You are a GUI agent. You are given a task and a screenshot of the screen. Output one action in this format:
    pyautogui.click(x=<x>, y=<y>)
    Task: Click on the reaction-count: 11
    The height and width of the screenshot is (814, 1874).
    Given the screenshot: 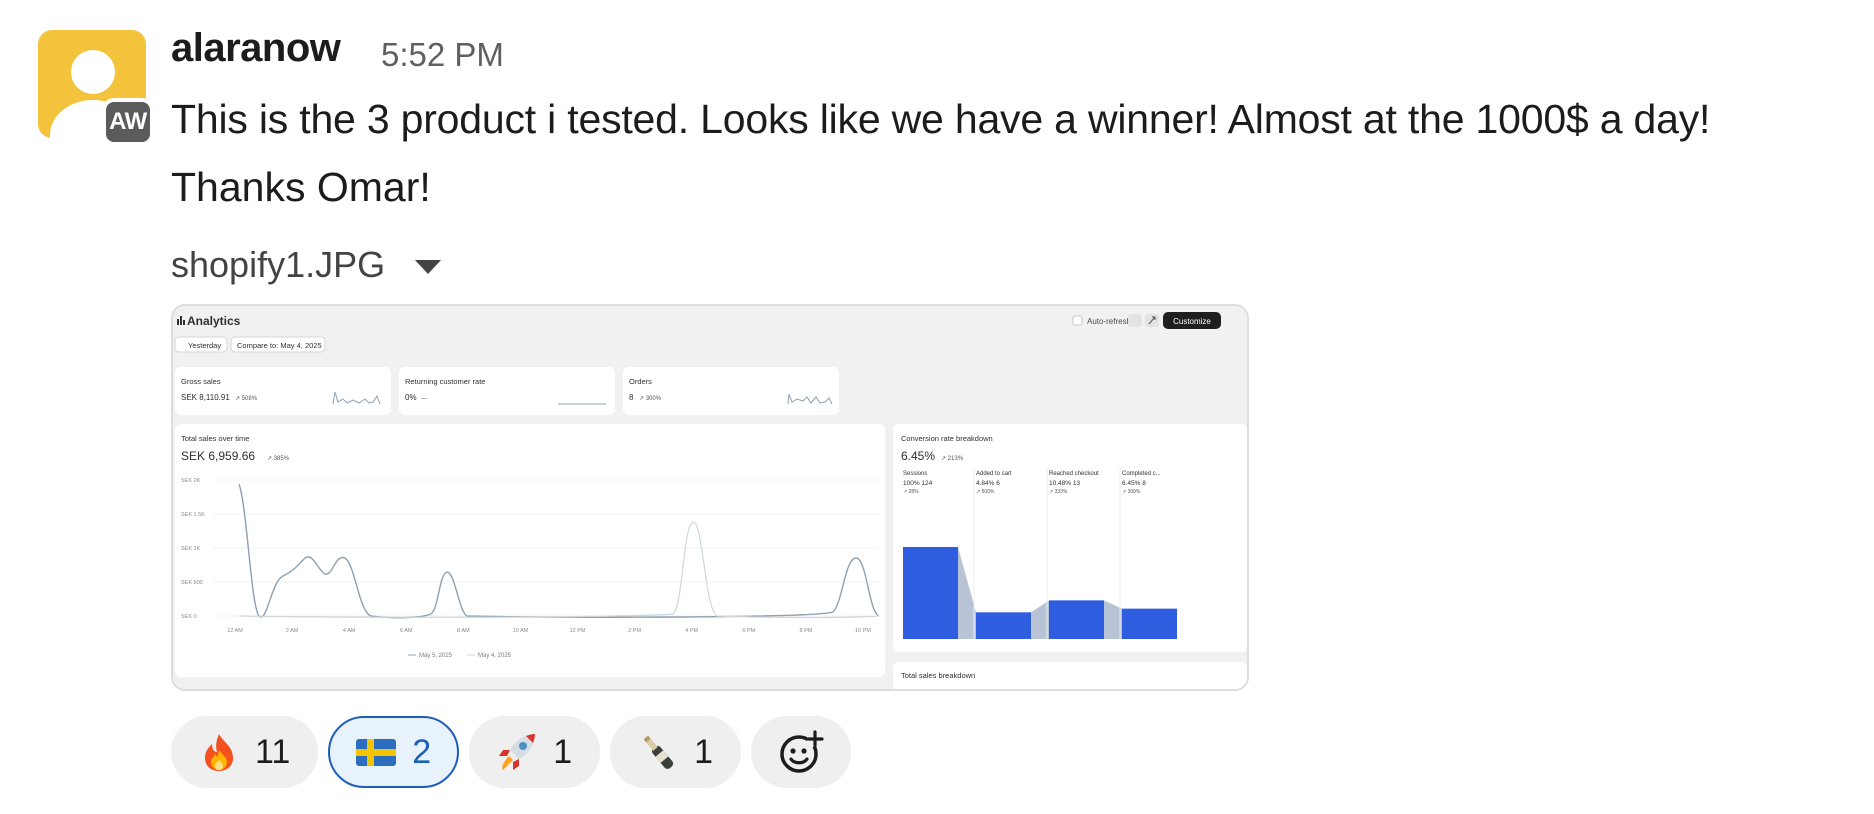 What is the action you would take?
    pyautogui.click(x=273, y=751)
    